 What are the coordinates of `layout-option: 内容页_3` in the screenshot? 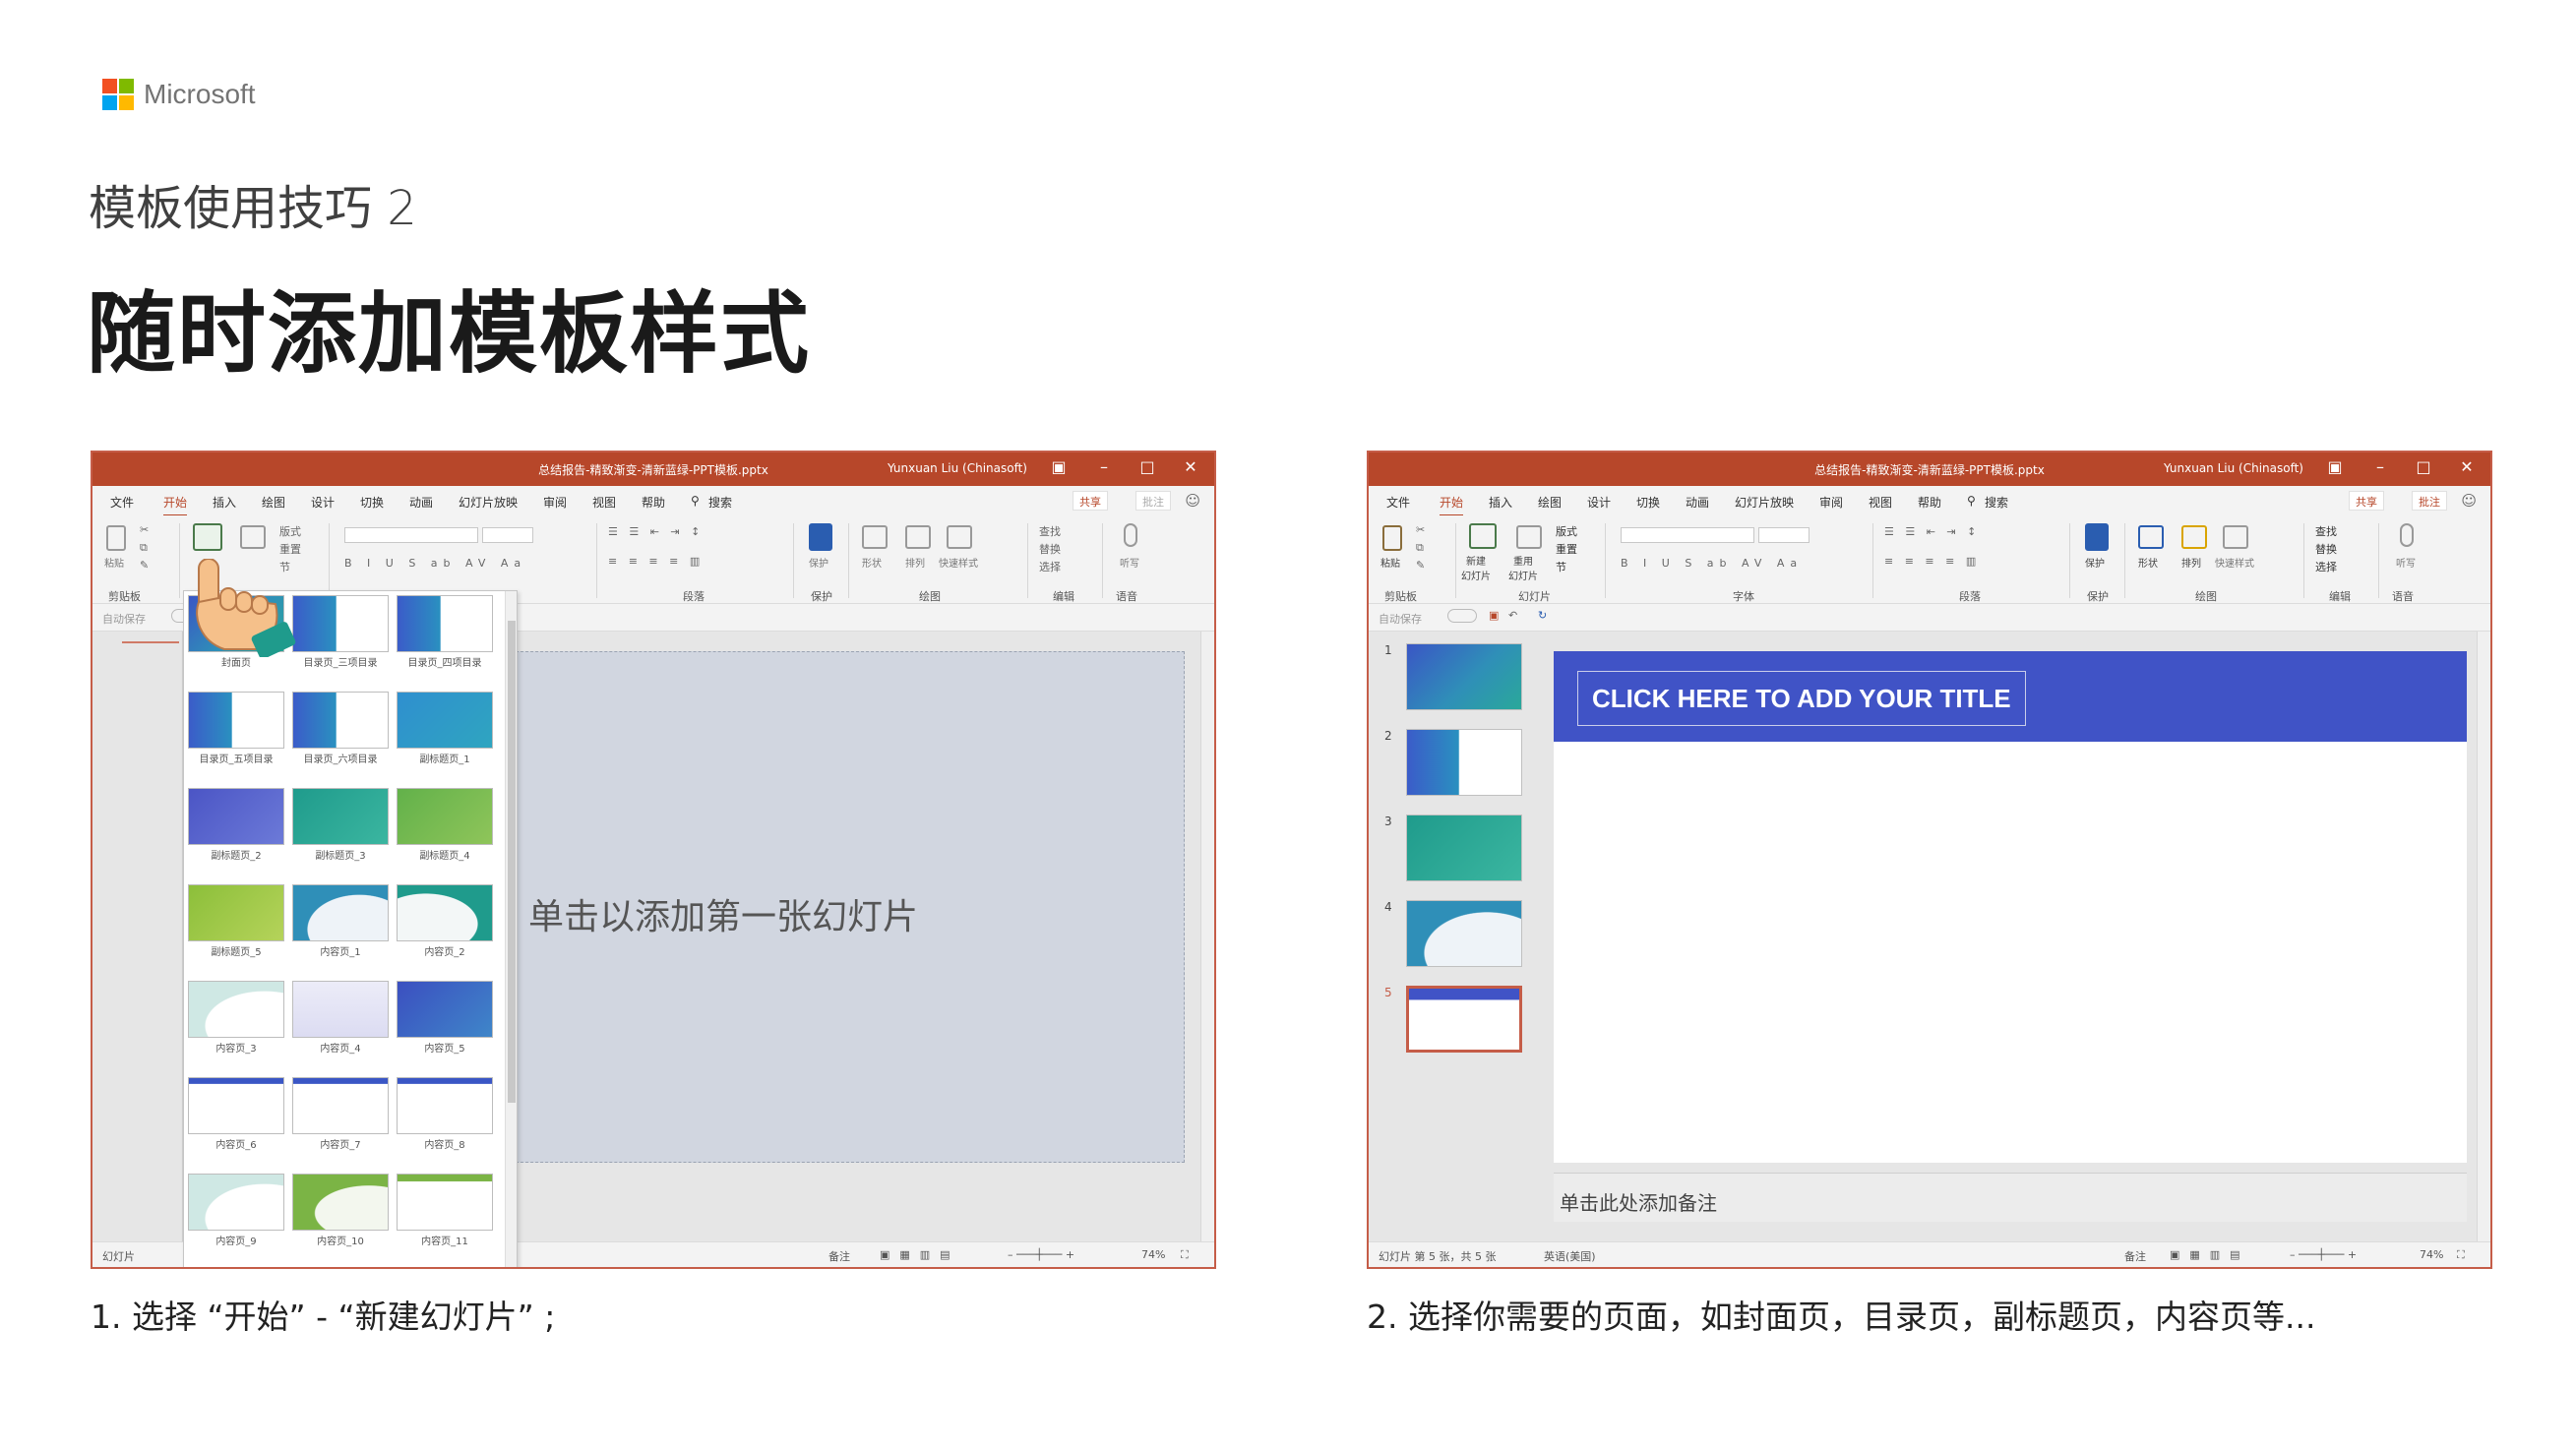 It's located at (236, 1018).